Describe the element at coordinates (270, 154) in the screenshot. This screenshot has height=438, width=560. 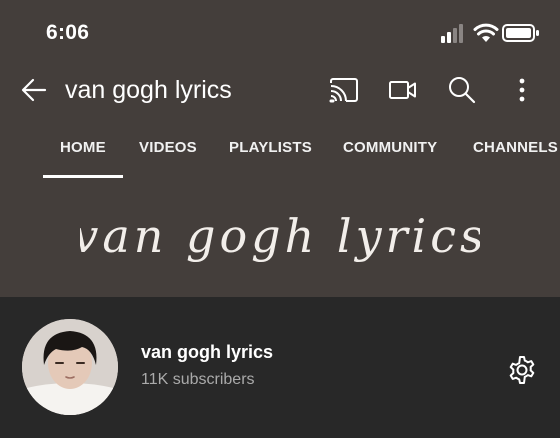
I see `tab-playlists: PLAYLISTS` at that location.